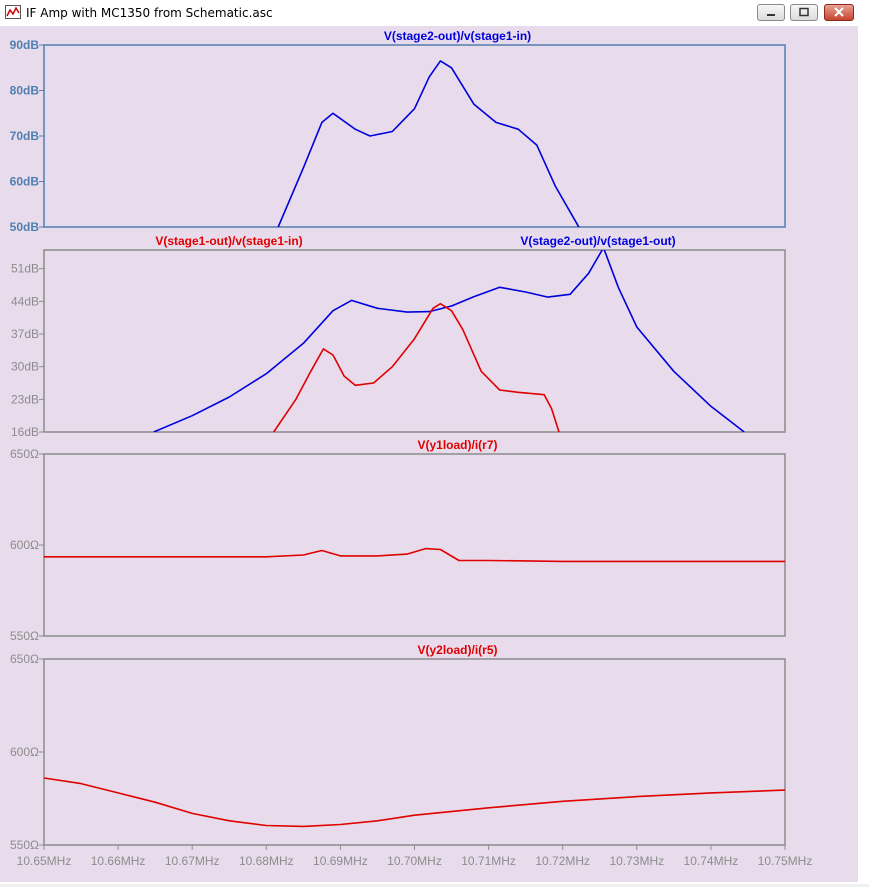 The image size is (869, 887). I want to click on right-edge-panel, so click(863, 454).